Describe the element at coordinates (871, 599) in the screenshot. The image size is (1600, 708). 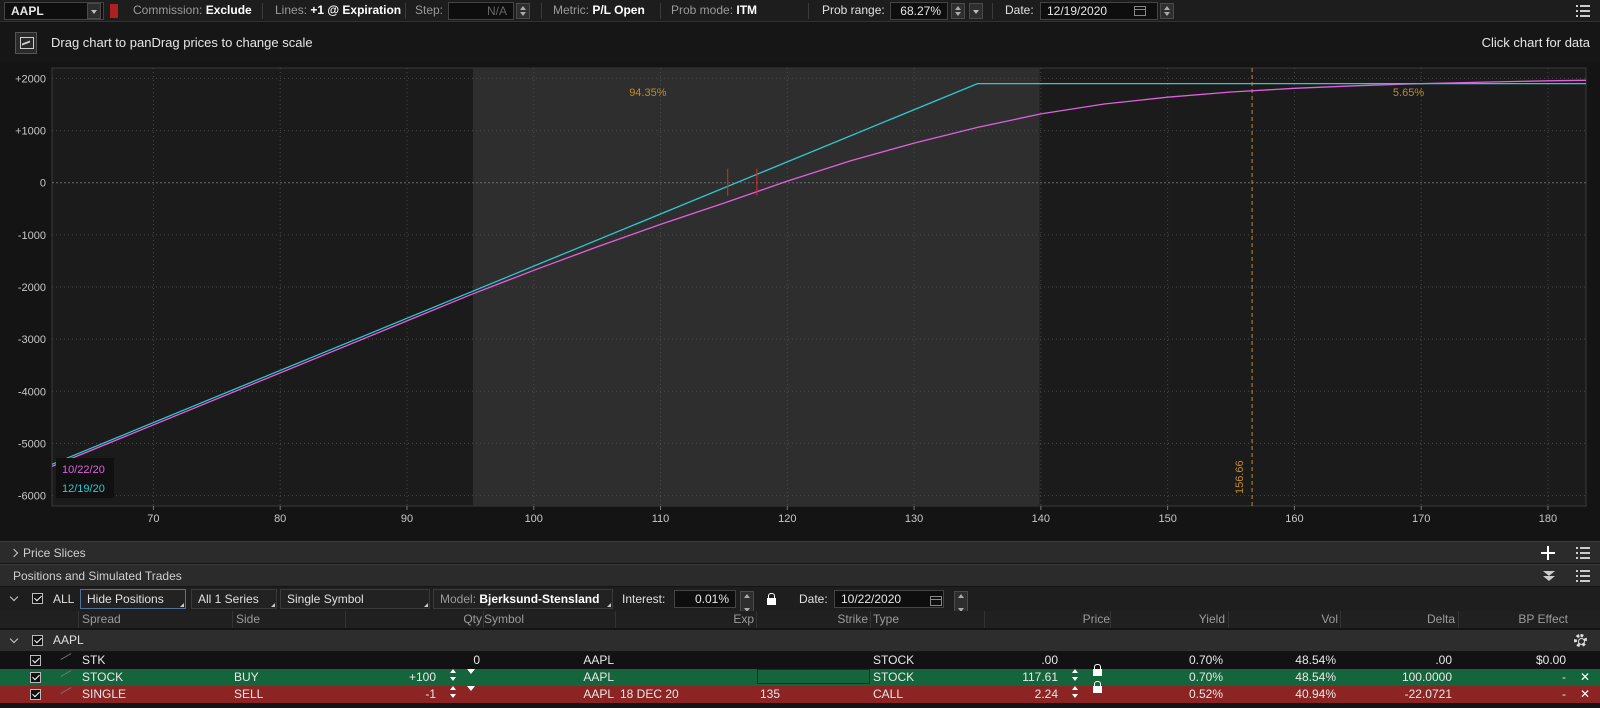
I see `sim-date-value: 10/22/2020` at that location.